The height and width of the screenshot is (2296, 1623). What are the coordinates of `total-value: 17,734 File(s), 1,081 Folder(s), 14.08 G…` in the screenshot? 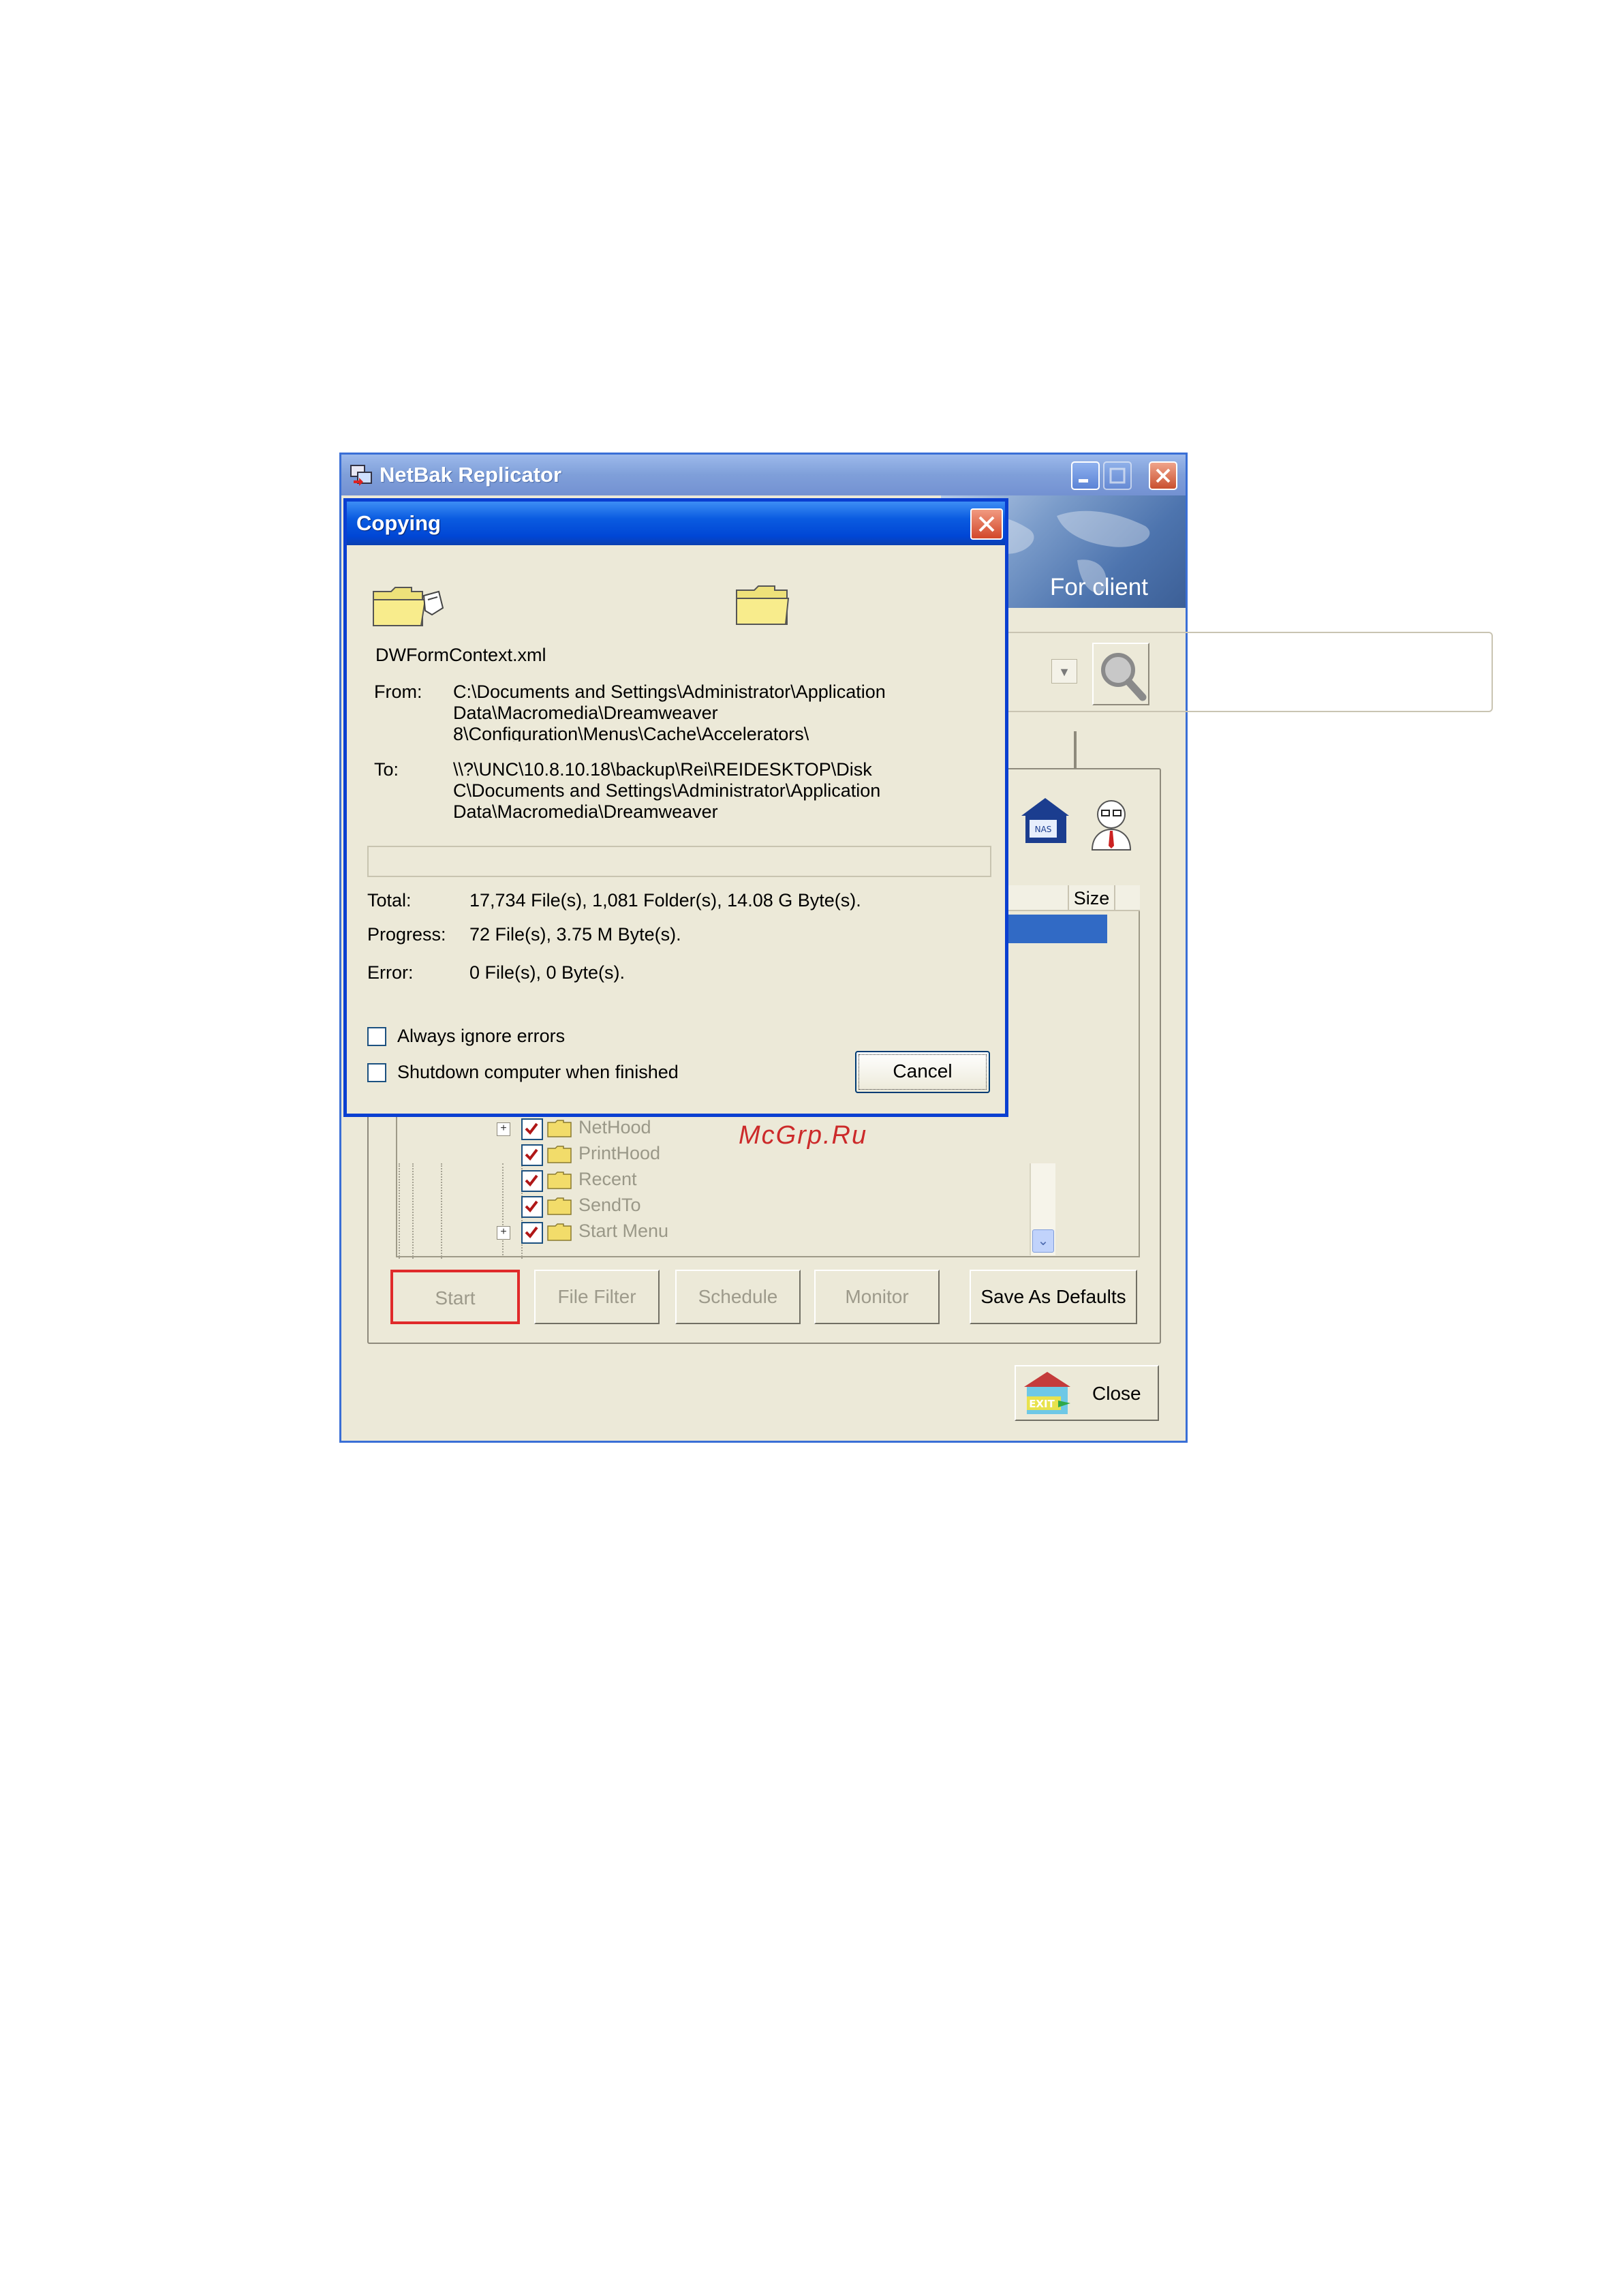 It's located at (665, 900).